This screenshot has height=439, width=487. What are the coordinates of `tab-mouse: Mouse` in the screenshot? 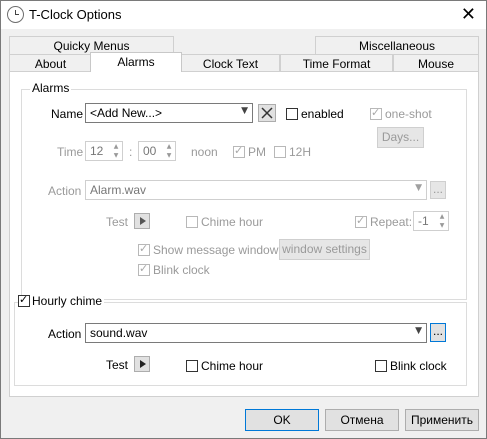 It's located at (436, 63).